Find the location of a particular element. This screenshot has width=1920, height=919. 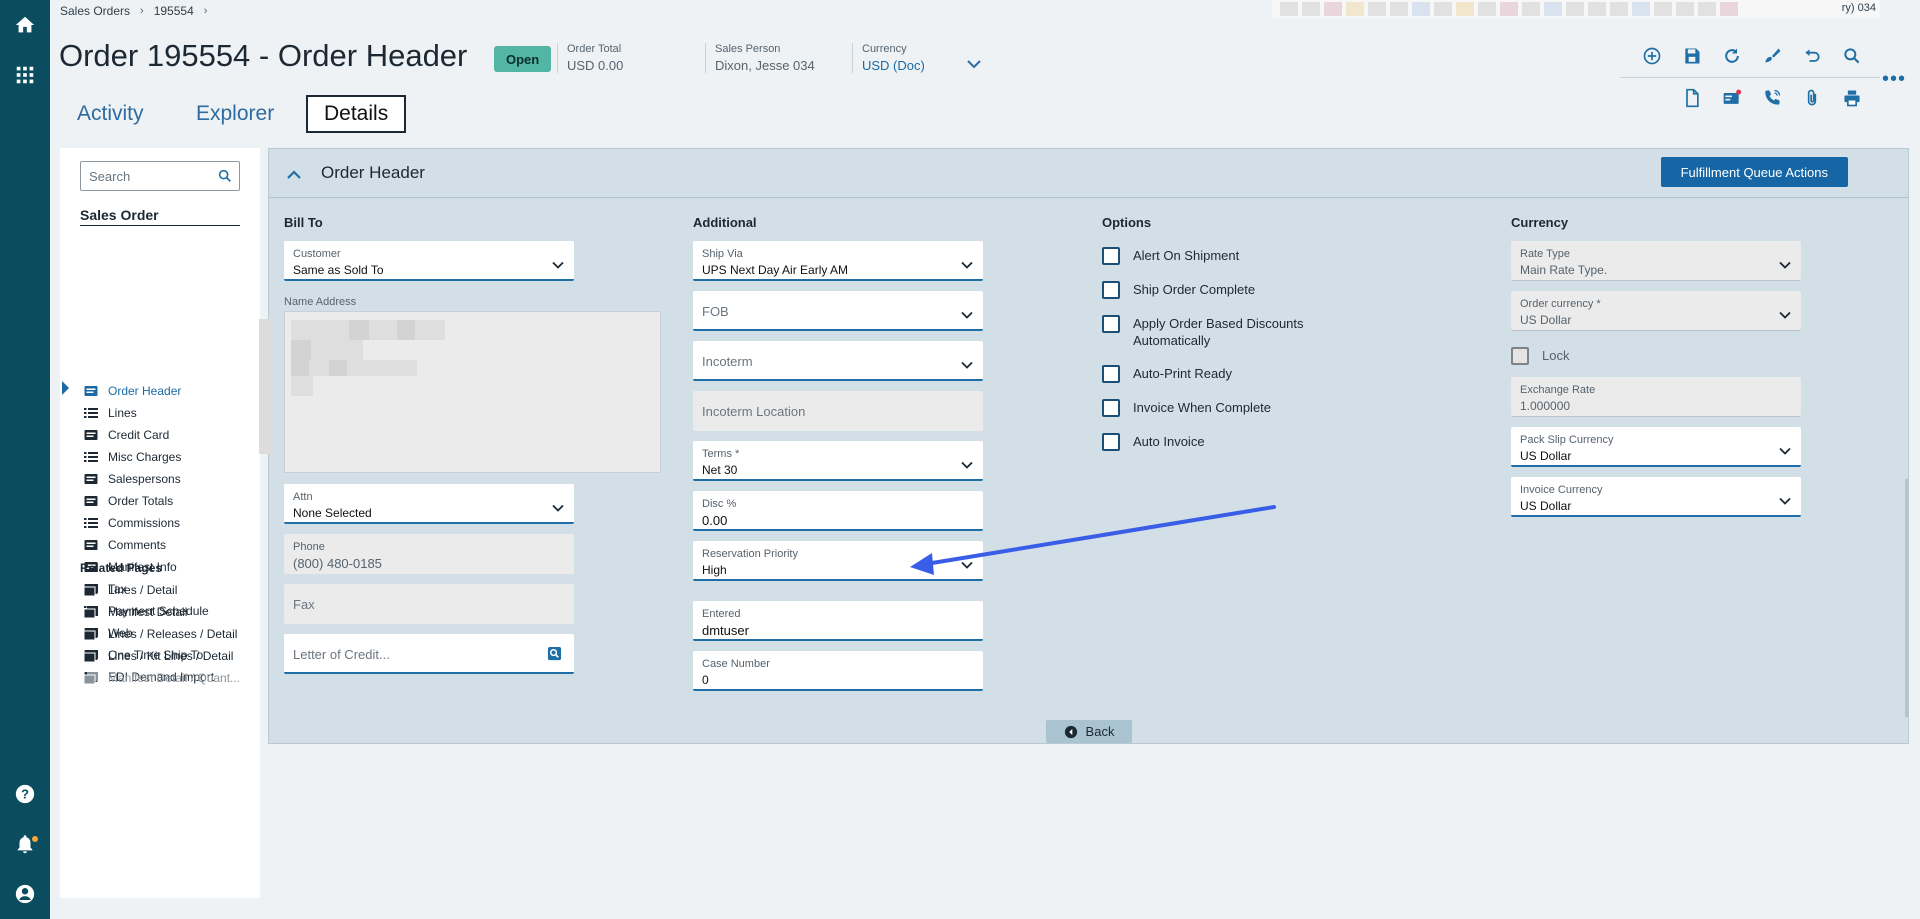

tab-explorer: Explorer is located at coordinates (235, 114).